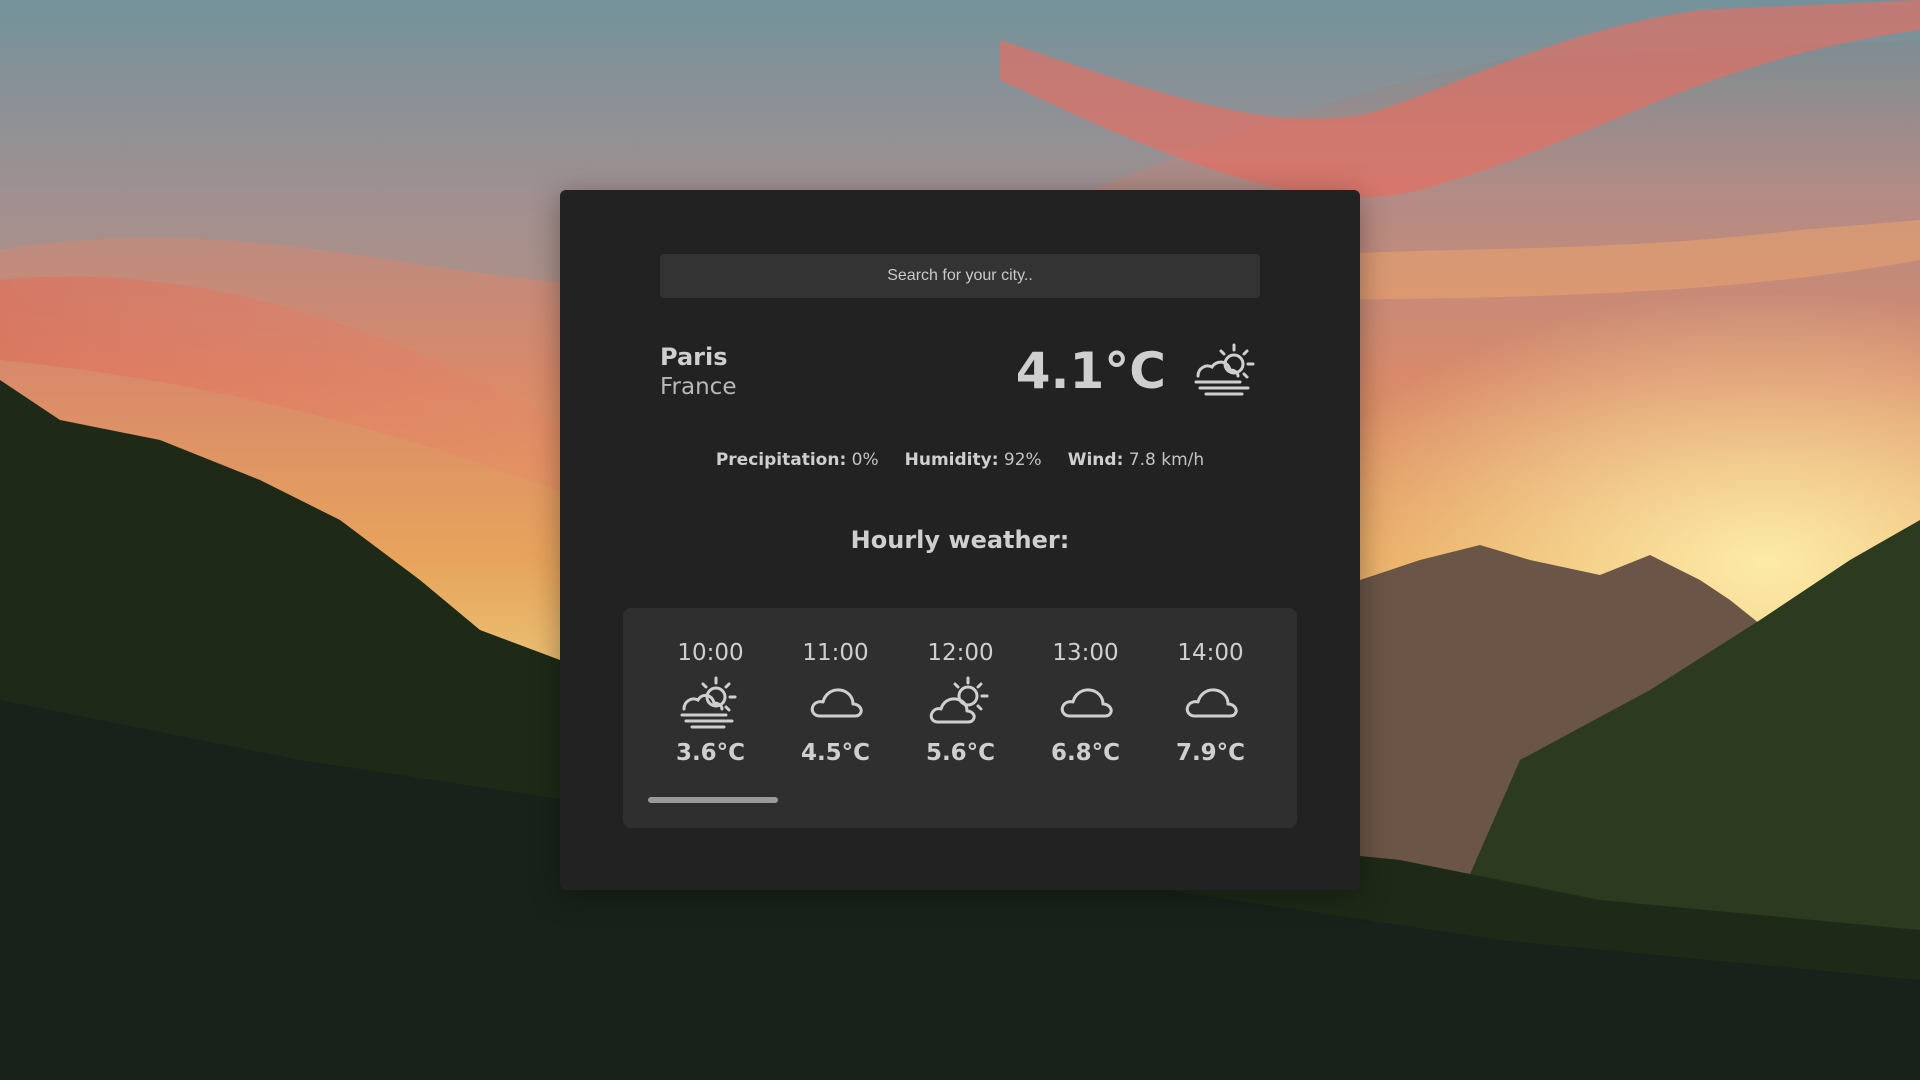  What do you see at coordinates (960, 276) in the screenshot?
I see `city-search-input` at bounding box center [960, 276].